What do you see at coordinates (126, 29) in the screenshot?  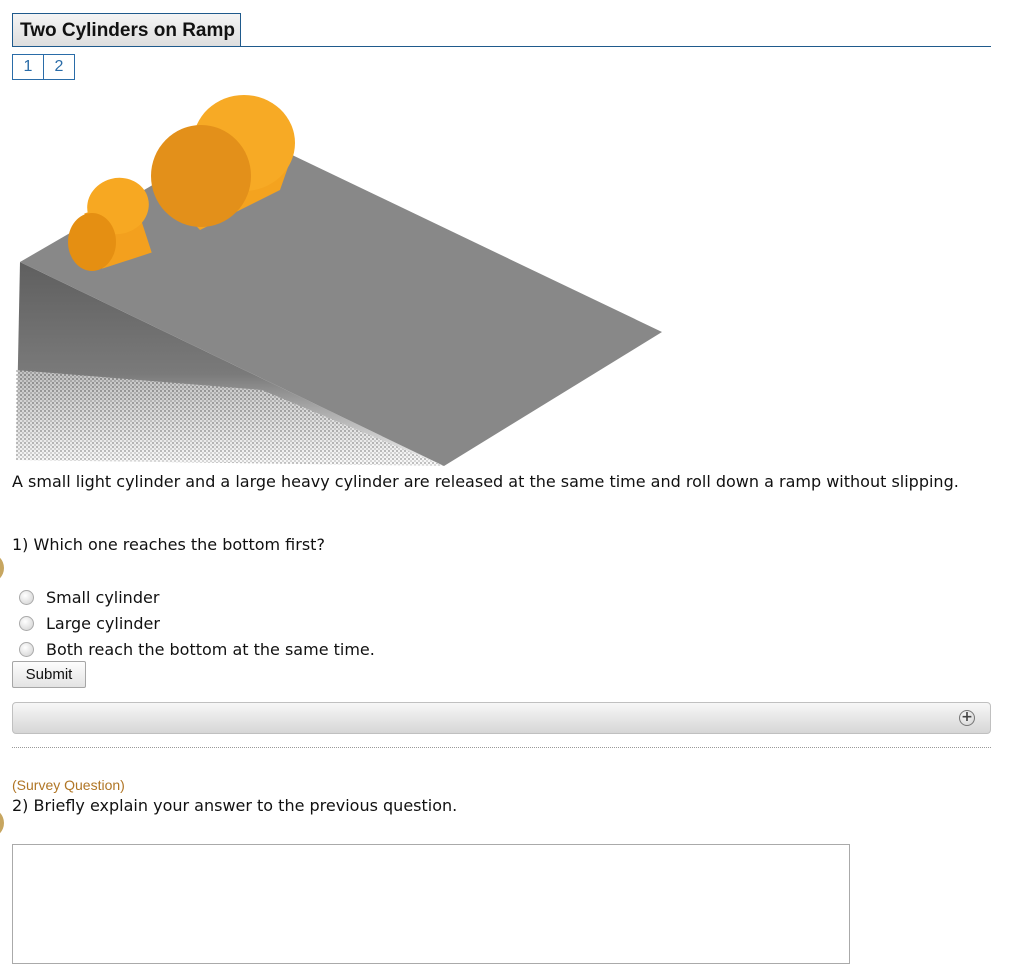 I see `page-title: Two Cylinders on Ramp` at bounding box center [126, 29].